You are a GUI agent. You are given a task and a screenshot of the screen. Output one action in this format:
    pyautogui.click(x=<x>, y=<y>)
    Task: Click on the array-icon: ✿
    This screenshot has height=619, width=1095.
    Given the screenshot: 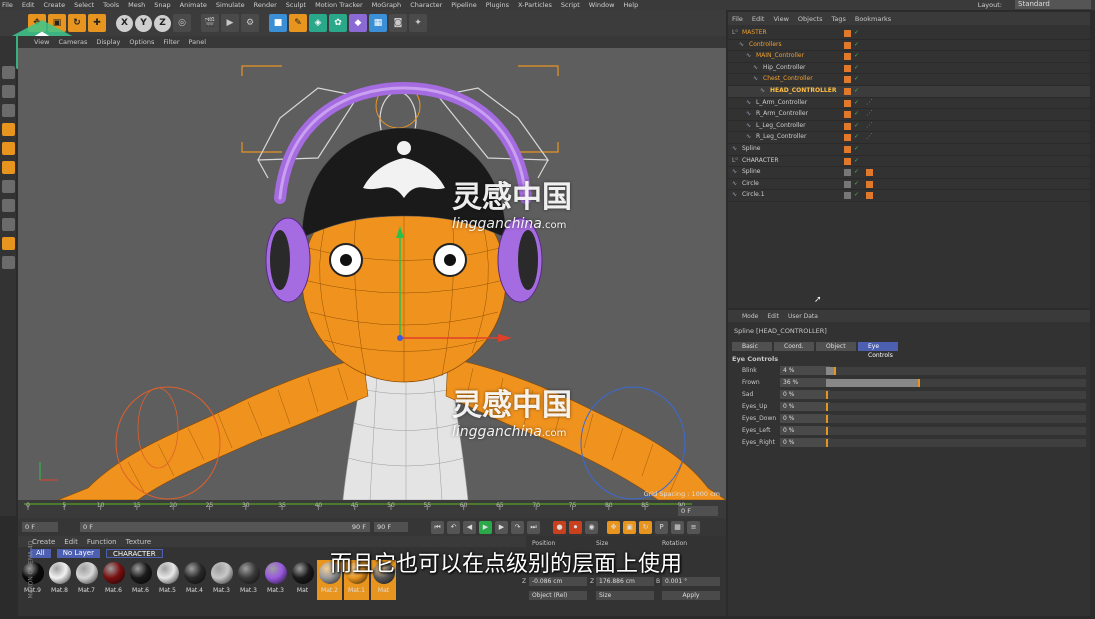 What is the action you would take?
    pyautogui.click(x=338, y=23)
    